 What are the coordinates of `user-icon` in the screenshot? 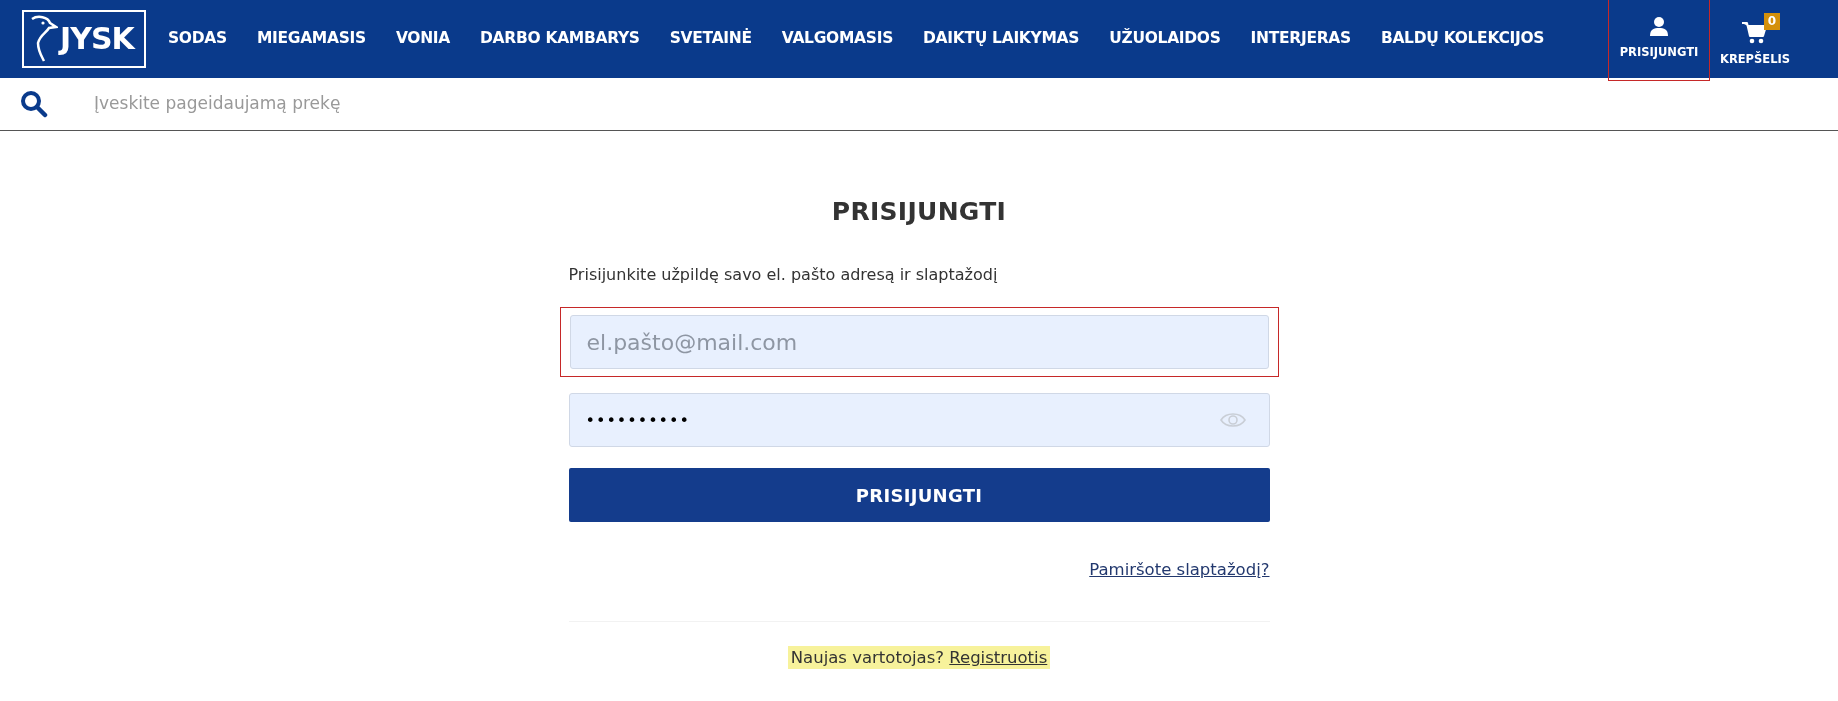 It's located at (1659, 26).